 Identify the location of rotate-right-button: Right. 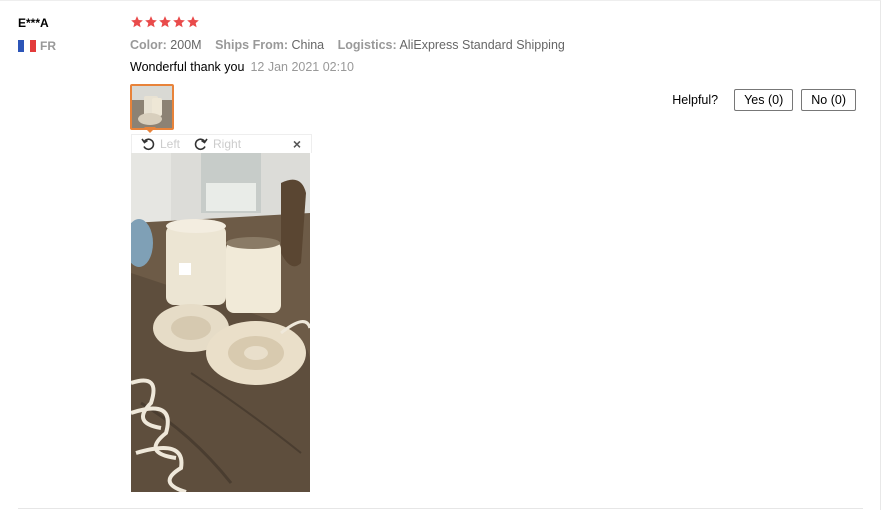
(217, 144).